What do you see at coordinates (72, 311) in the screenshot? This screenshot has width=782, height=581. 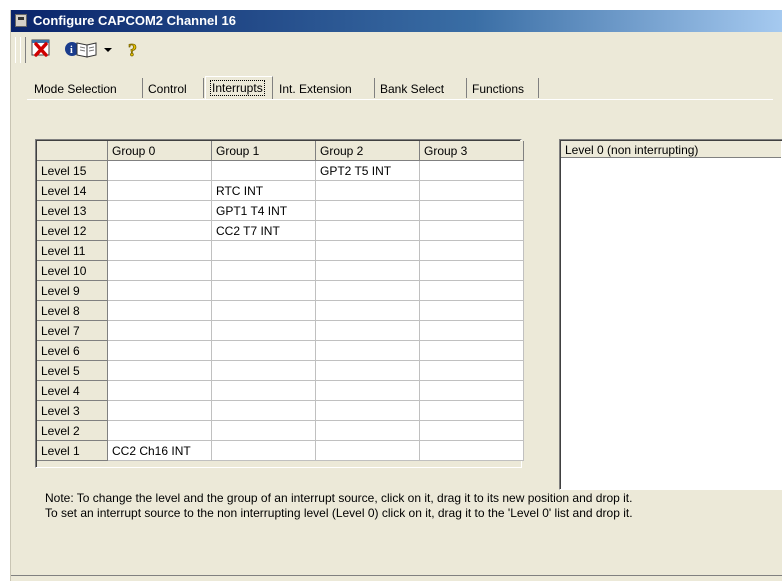 I see `row-header: Level 8` at bounding box center [72, 311].